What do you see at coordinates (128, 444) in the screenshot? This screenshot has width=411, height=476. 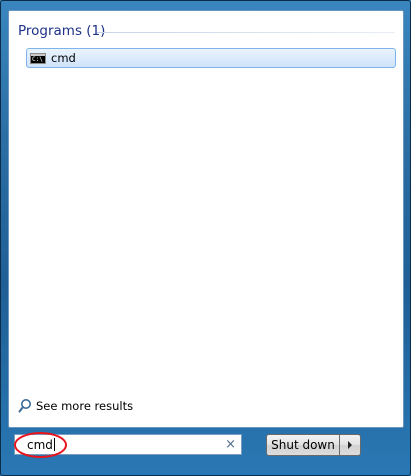 I see `search-input: cmd ×` at bounding box center [128, 444].